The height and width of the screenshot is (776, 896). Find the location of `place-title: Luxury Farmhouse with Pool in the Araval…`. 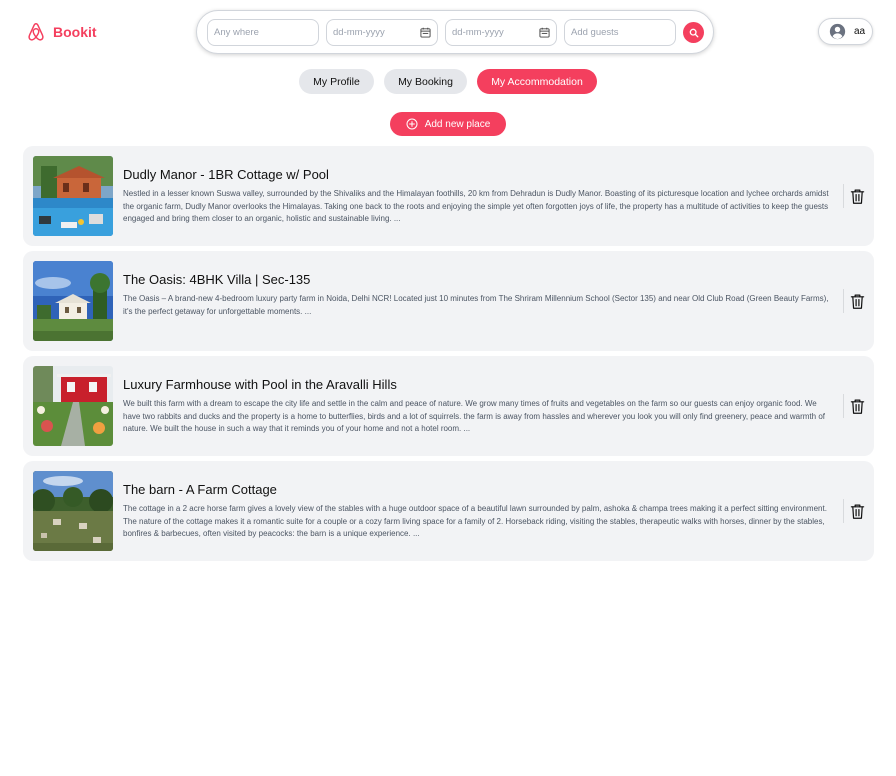

place-title: Luxury Farmhouse with Pool in the Araval… is located at coordinates (260, 384).